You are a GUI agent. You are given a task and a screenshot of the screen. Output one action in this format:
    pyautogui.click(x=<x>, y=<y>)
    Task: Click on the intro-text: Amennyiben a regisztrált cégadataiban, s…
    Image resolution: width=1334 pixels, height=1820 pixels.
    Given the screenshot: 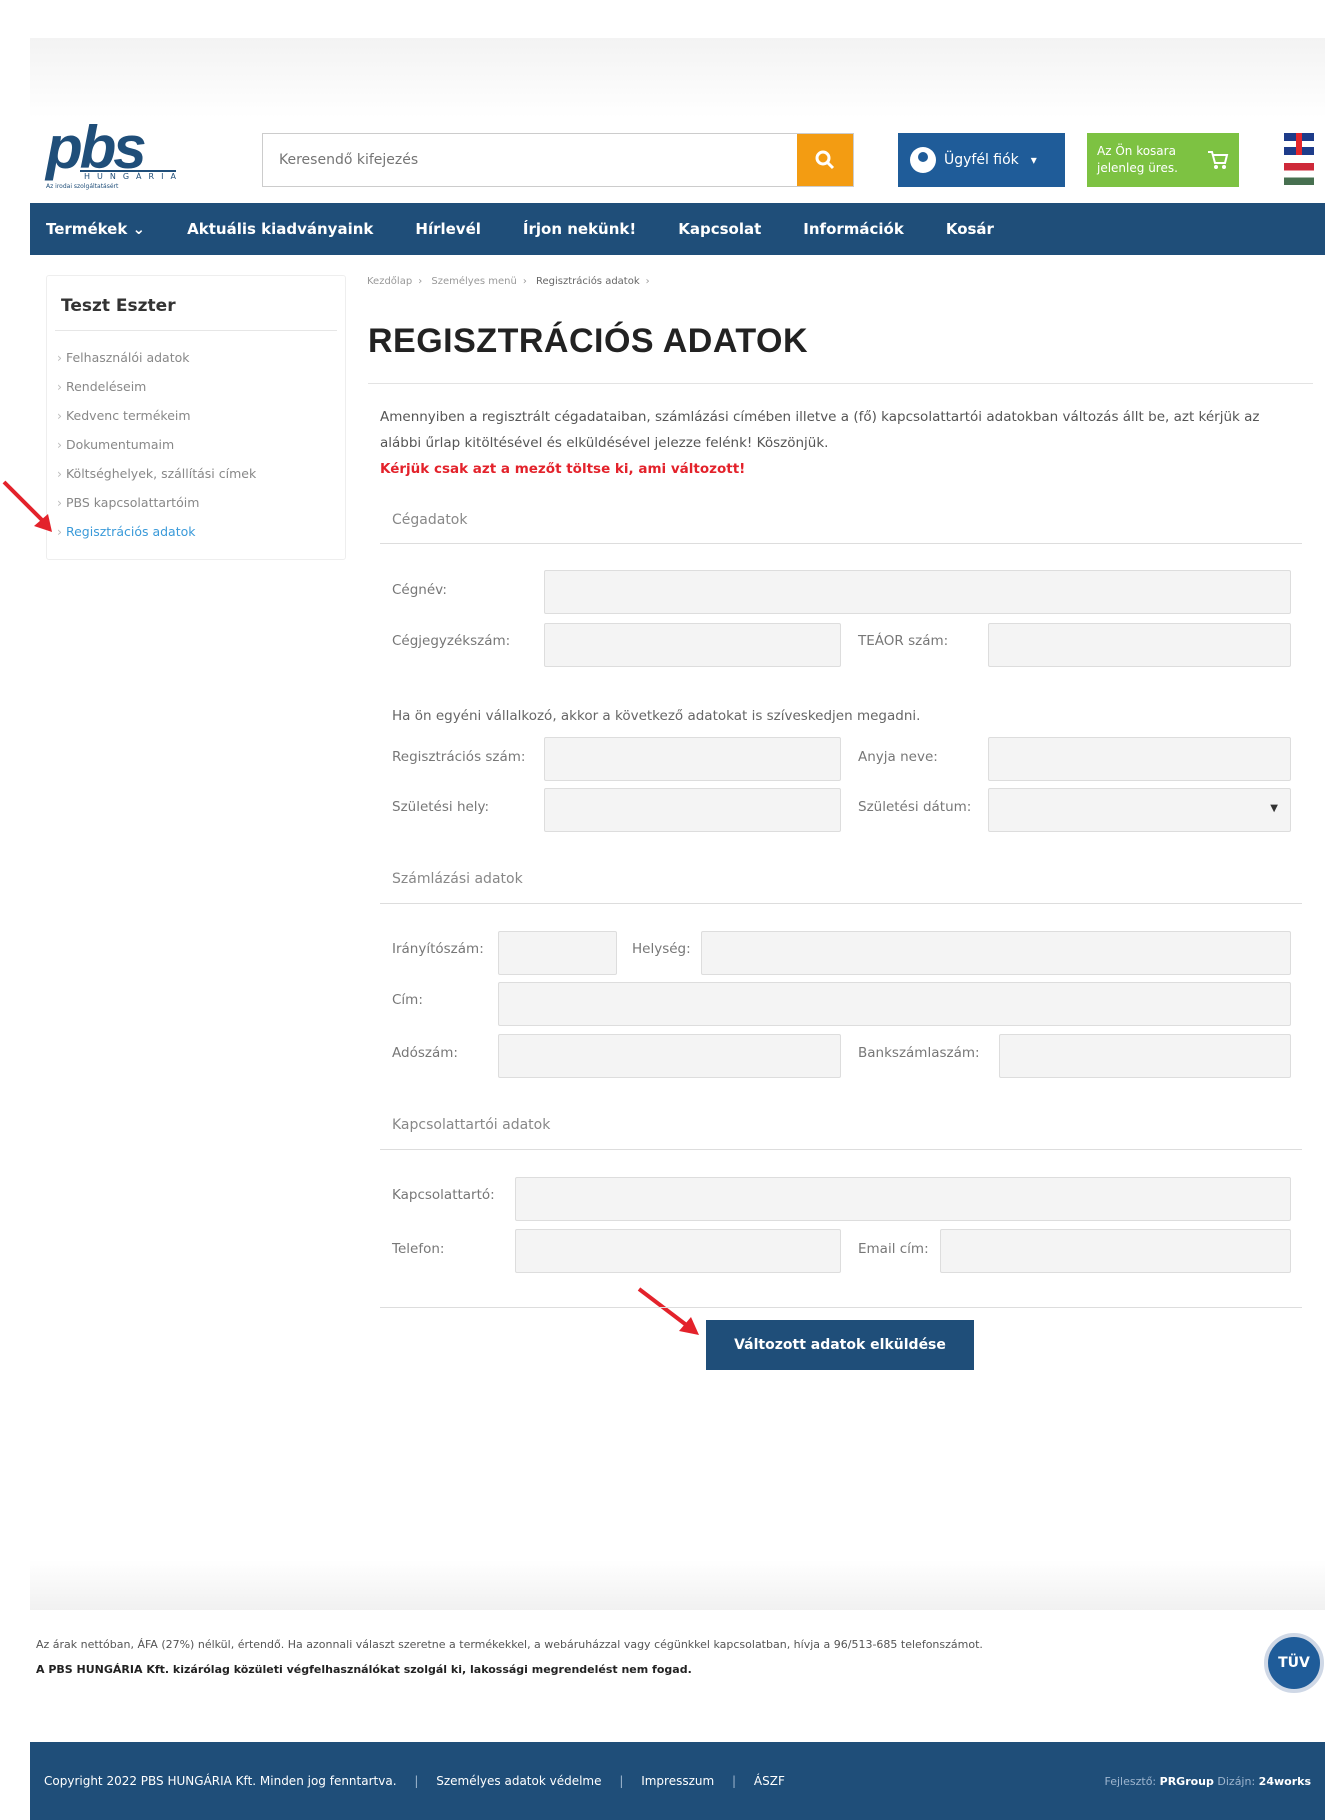 What is the action you would take?
    pyautogui.click(x=840, y=443)
    